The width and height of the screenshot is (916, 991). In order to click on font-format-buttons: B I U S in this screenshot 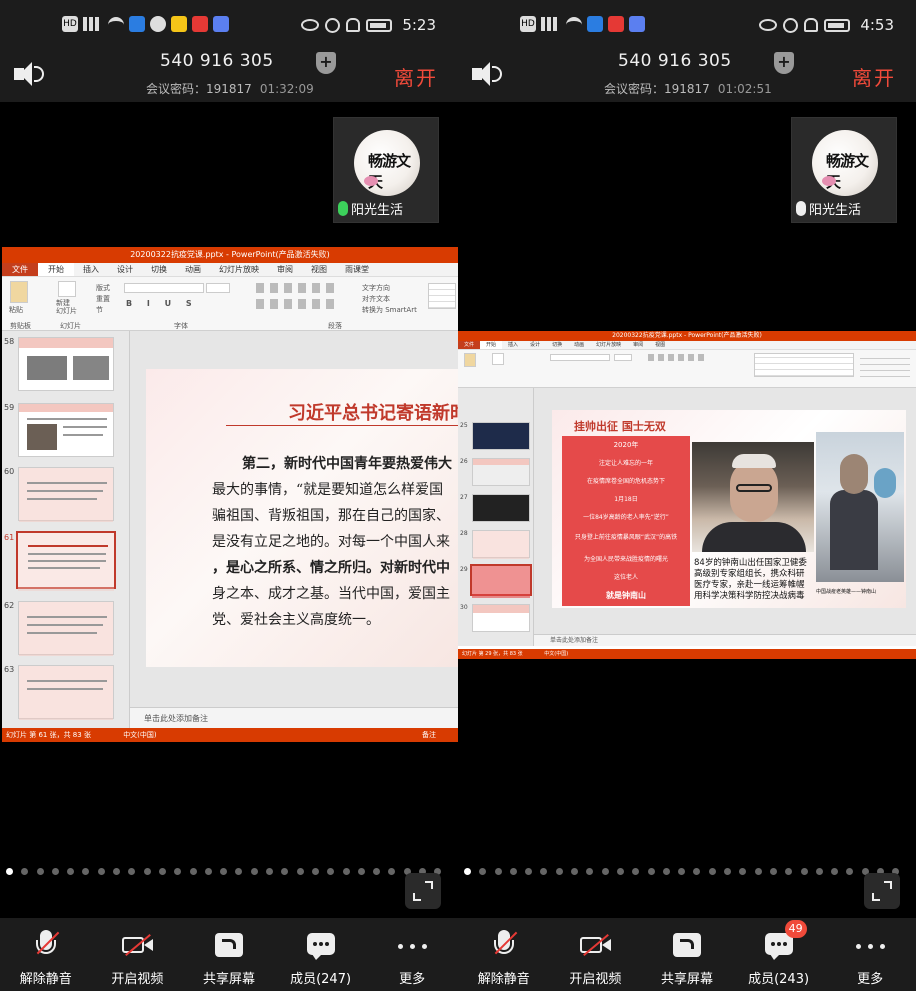, I will do `click(162, 303)`.